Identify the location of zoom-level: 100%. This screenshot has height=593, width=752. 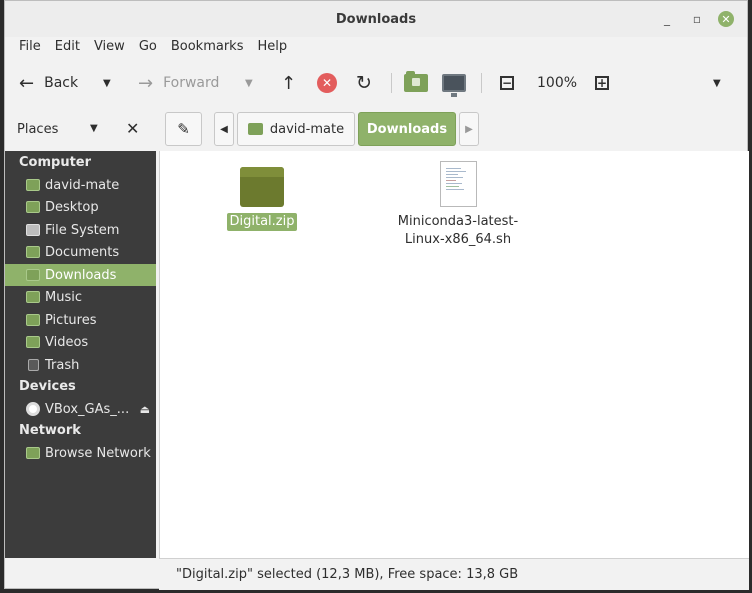
(557, 83).